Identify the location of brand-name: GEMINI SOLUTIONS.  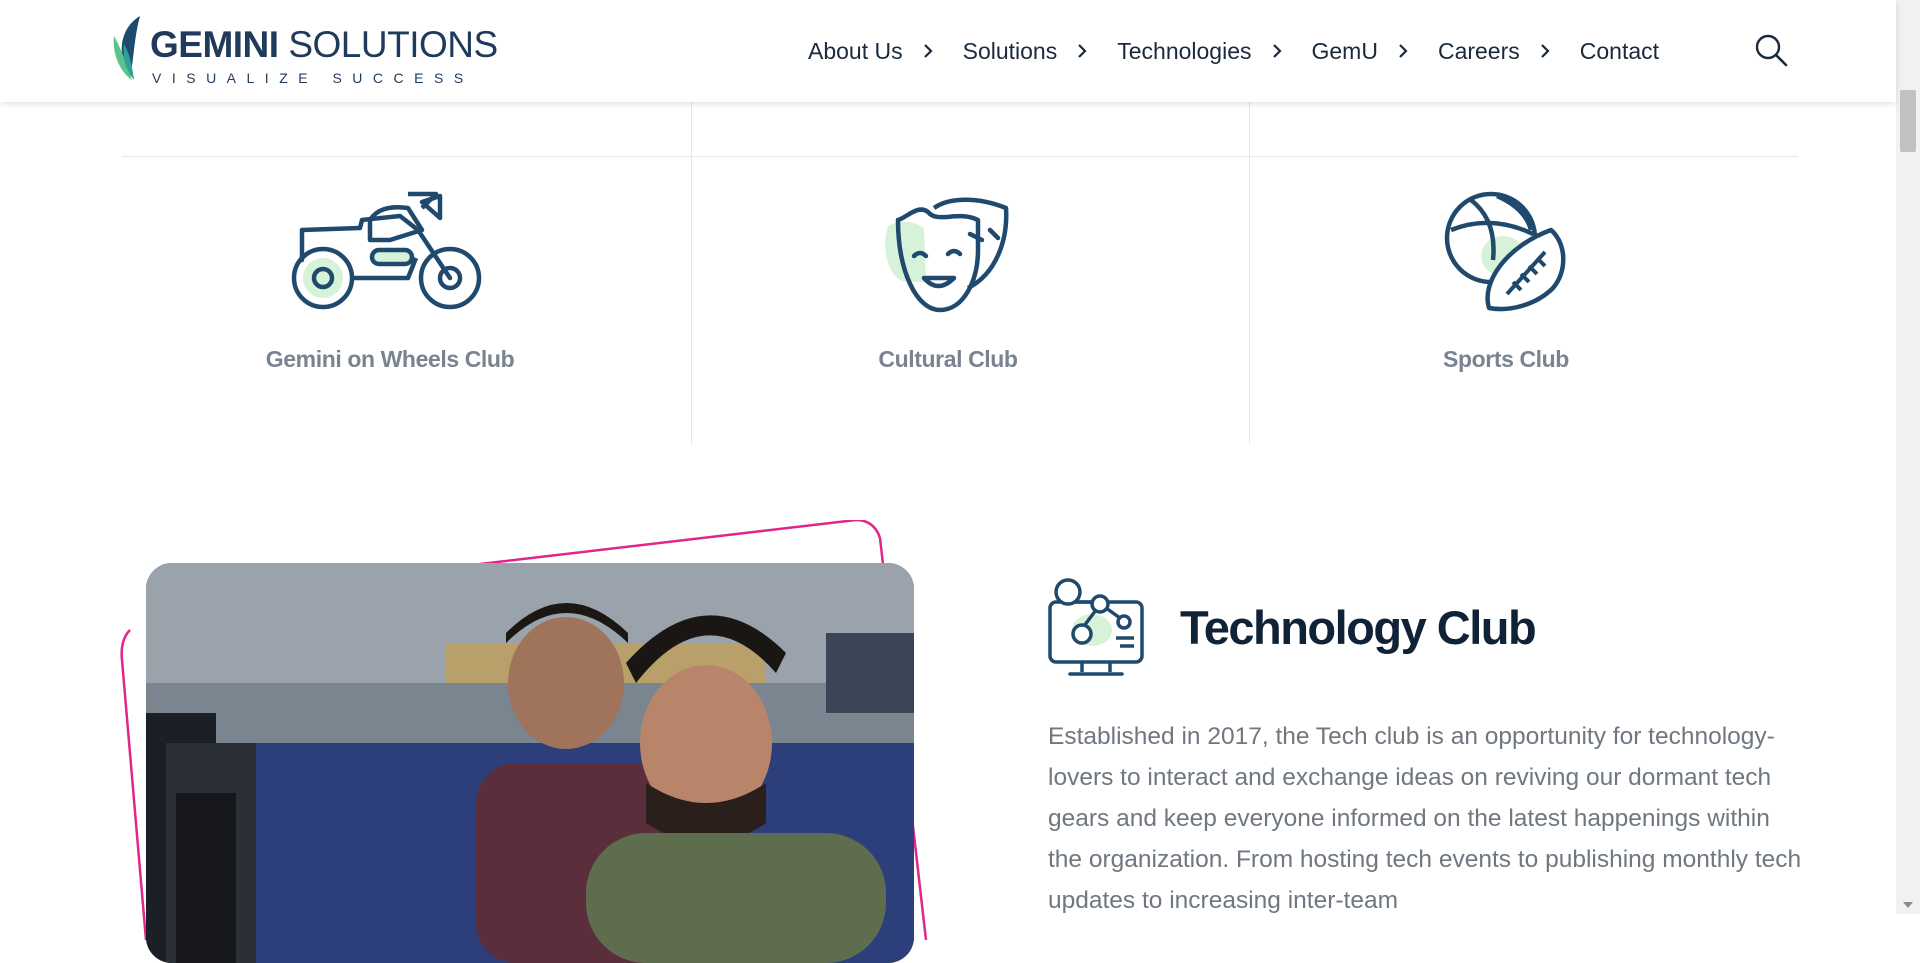
(324, 44).